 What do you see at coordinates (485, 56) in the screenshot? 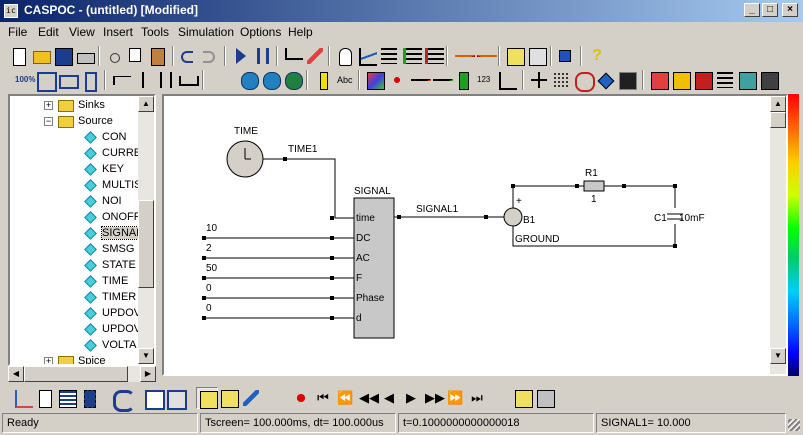
I see `arrow-left-icon` at bounding box center [485, 56].